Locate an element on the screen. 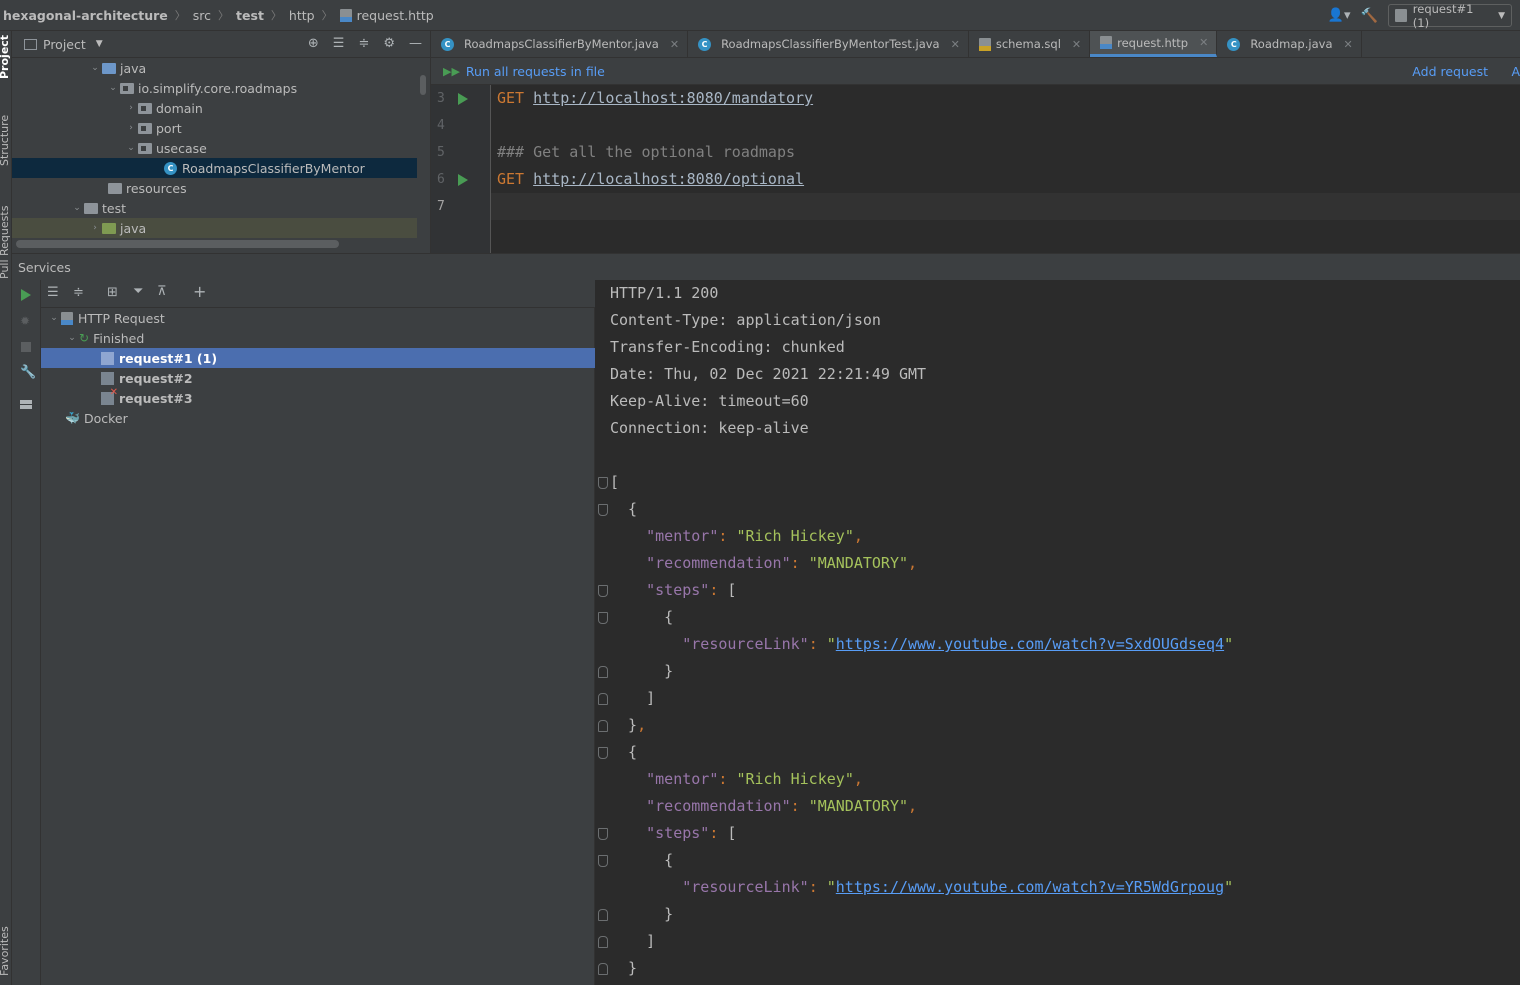 The image size is (1520, 985). favorites-tool-window-tab: Favorites is located at coordinates (5, 951).